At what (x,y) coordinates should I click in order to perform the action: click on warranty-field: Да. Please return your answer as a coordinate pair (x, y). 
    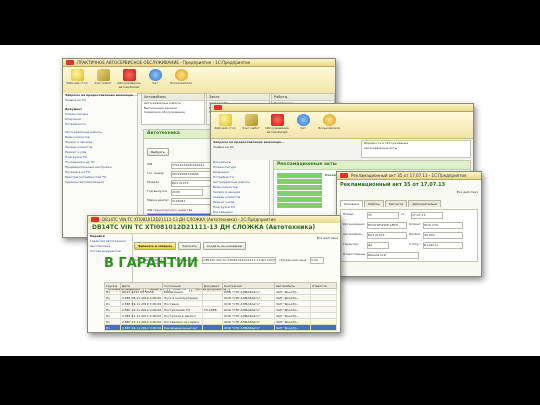
    Looking at the image, I should click on (378, 245).